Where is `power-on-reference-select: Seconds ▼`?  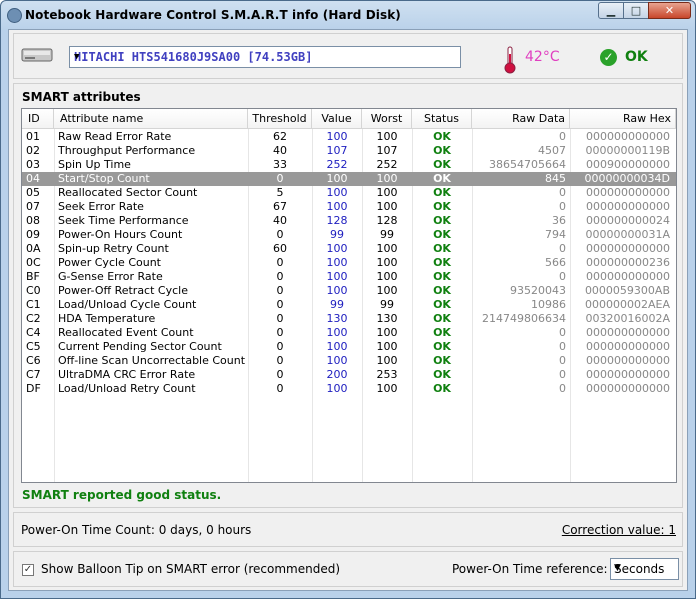 power-on-reference-select: Seconds ▼ is located at coordinates (644, 569).